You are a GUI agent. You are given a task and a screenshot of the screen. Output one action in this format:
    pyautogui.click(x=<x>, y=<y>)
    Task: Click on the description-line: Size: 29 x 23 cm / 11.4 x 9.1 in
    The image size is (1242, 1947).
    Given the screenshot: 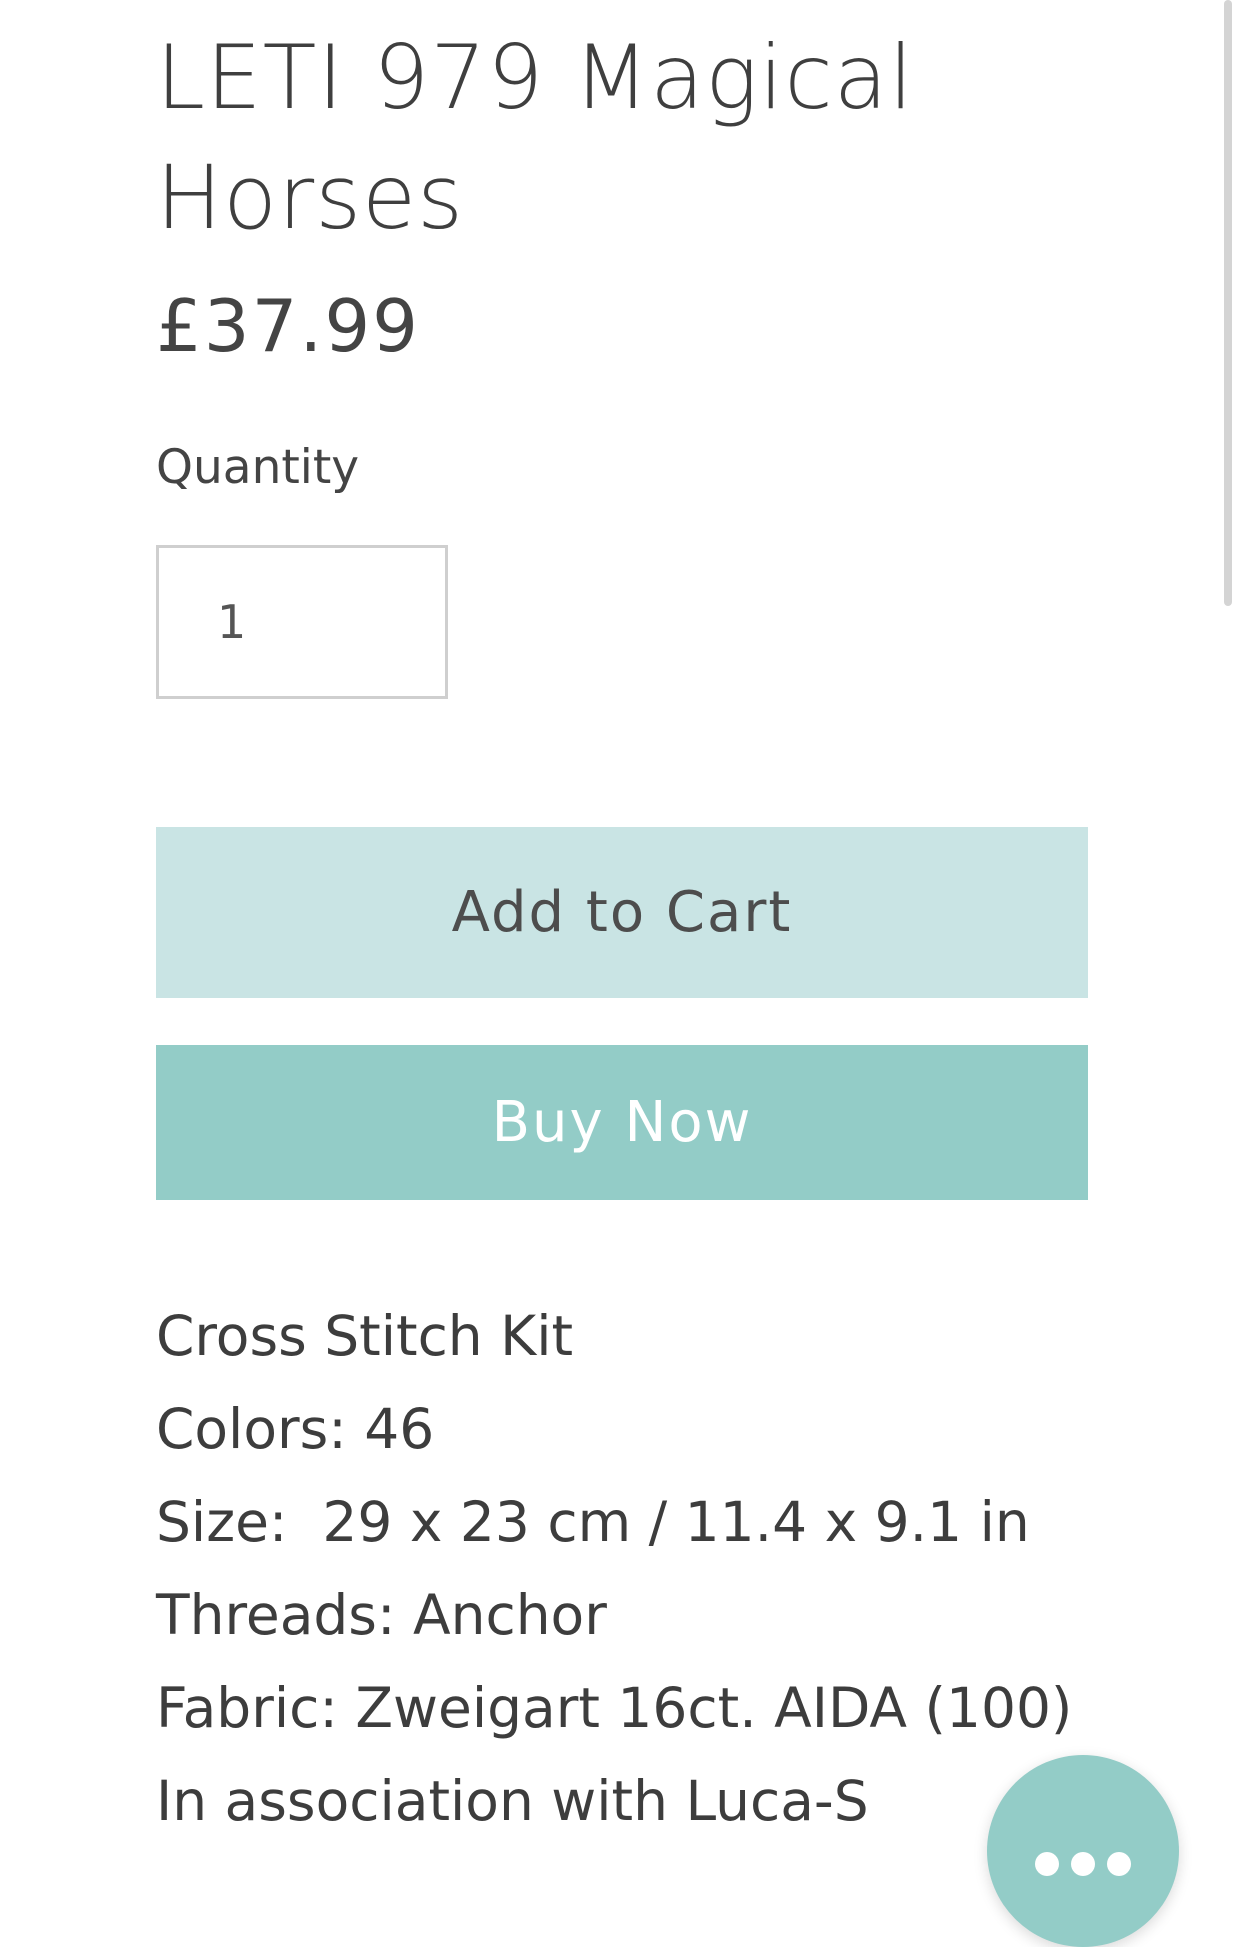 What is the action you would take?
    pyautogui.click(x=593, y=1522)
    